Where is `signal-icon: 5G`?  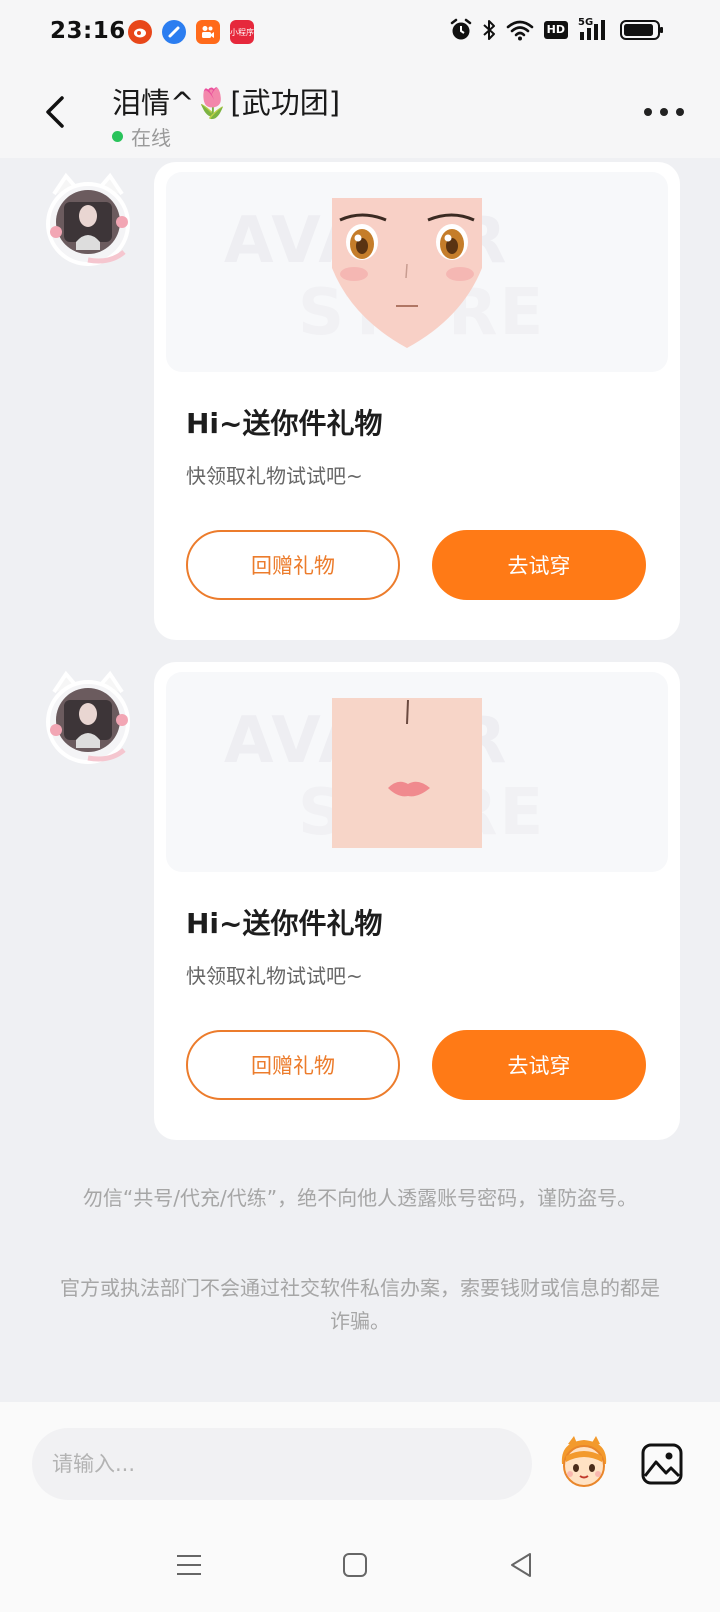 signal-icon: 5G is located at coordinates (594, 29).